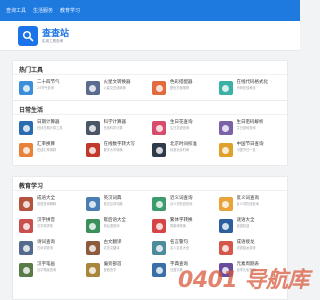 The image size is (320, 300). Describe the element at coordinates (52, 90) in the screenshot. I see `tool-item: 二十四节气 24节气查询` at that location.